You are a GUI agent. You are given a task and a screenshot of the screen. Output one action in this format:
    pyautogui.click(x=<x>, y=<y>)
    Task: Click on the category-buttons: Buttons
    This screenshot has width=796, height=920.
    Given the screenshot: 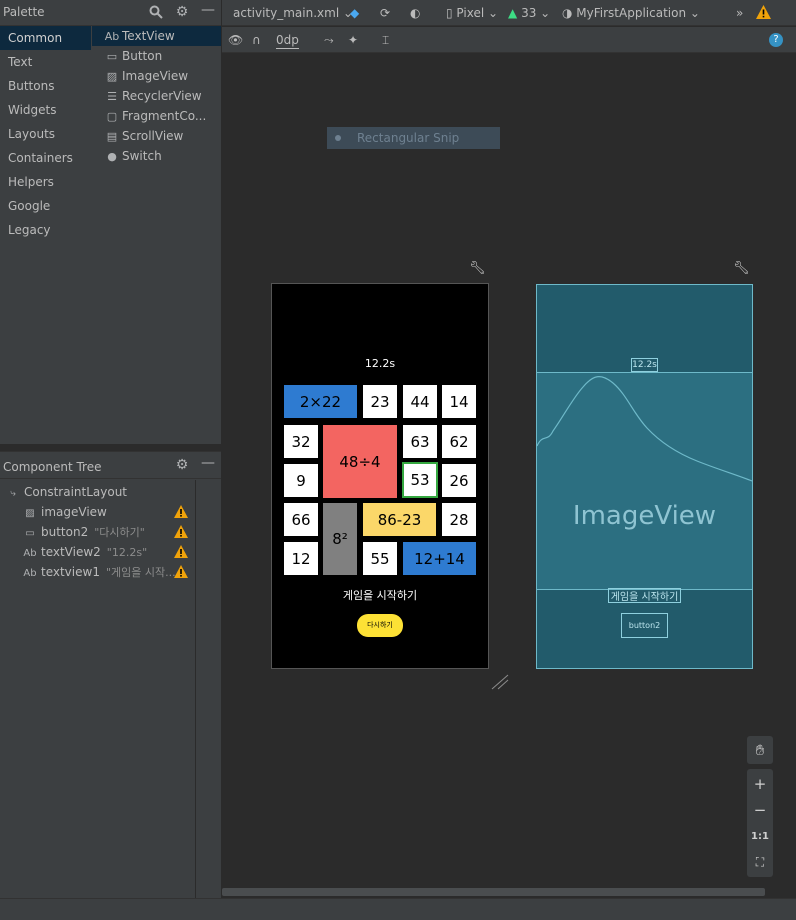 What is the action you would take?
    pyautogui.click(x=45, y=86)
    